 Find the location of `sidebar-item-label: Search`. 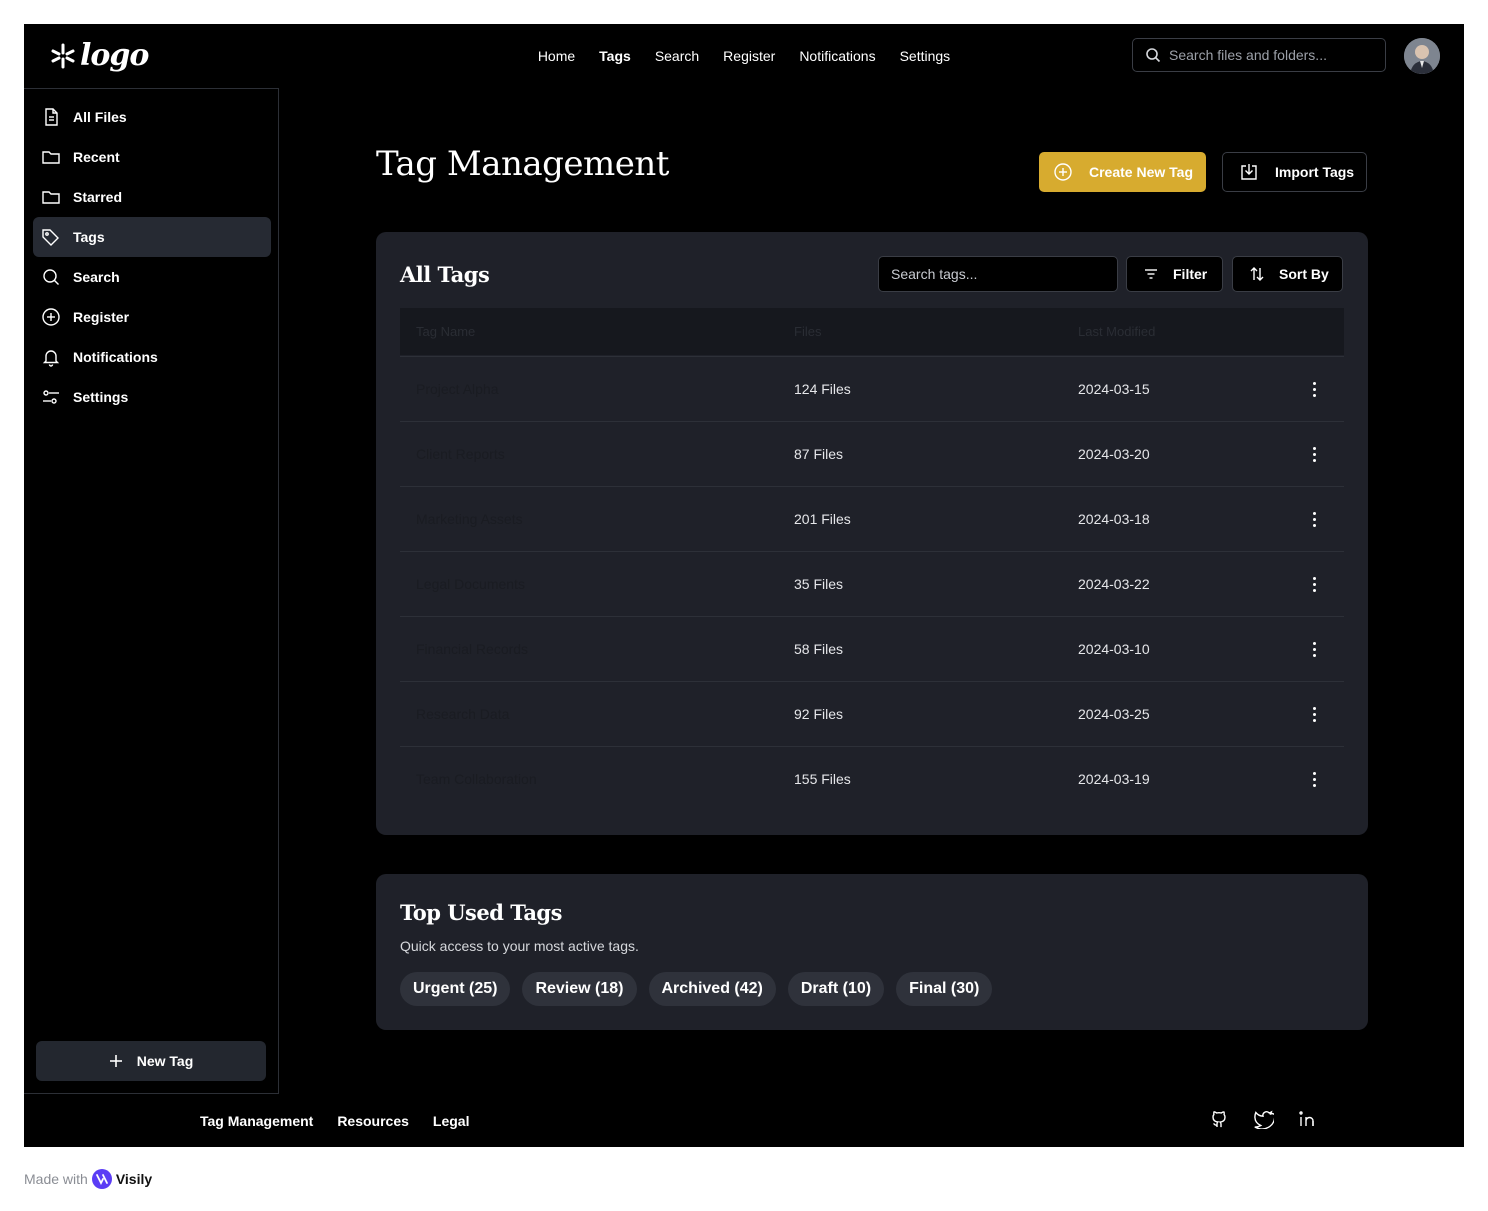

sidebar-item-label: Search is located at coordinates (96, 277).